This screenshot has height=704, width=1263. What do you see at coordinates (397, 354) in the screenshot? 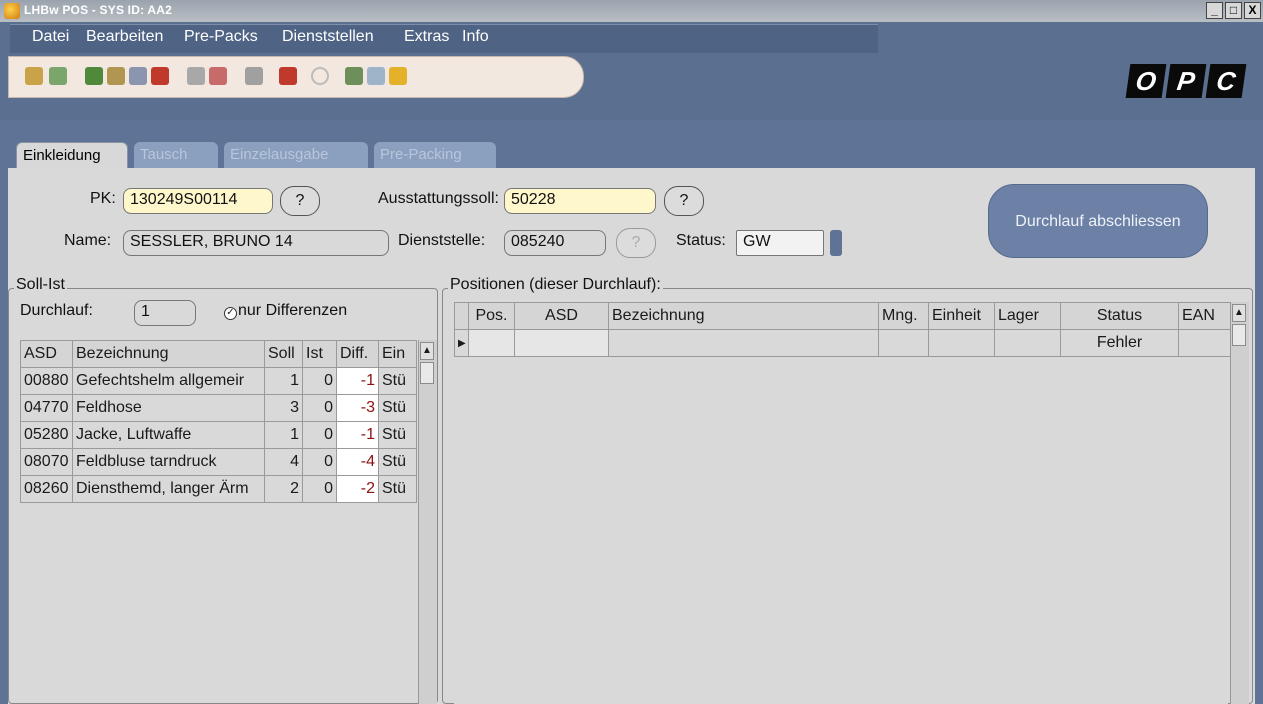
I see `col-einheit: Ein` at bounding box center [397, 354].